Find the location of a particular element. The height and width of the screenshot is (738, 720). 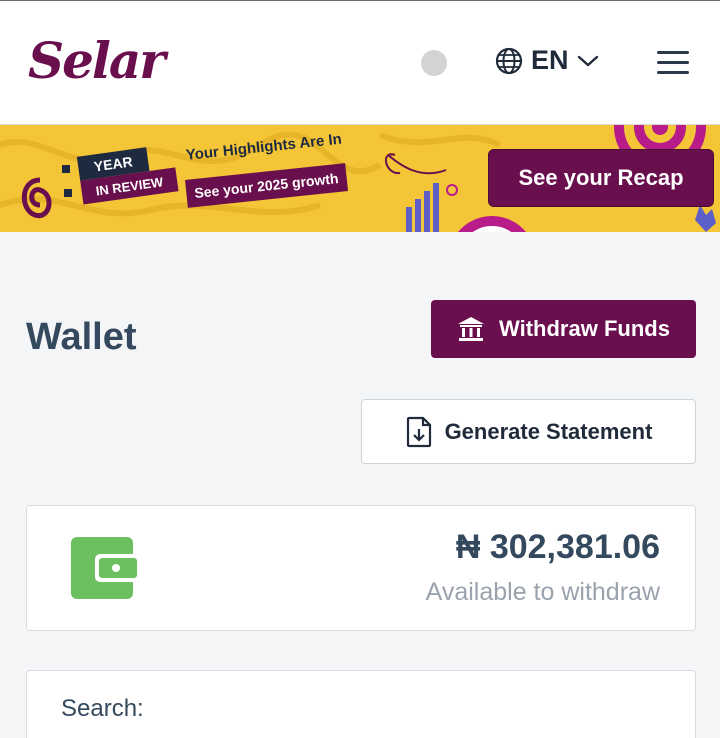

bank-icon is located at coordinates (471, 329).